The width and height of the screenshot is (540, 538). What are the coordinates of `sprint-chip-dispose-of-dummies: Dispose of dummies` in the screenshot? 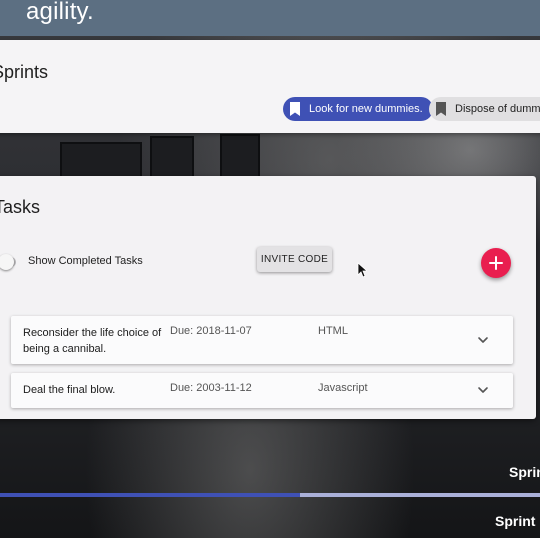 It's located at (484, 109).